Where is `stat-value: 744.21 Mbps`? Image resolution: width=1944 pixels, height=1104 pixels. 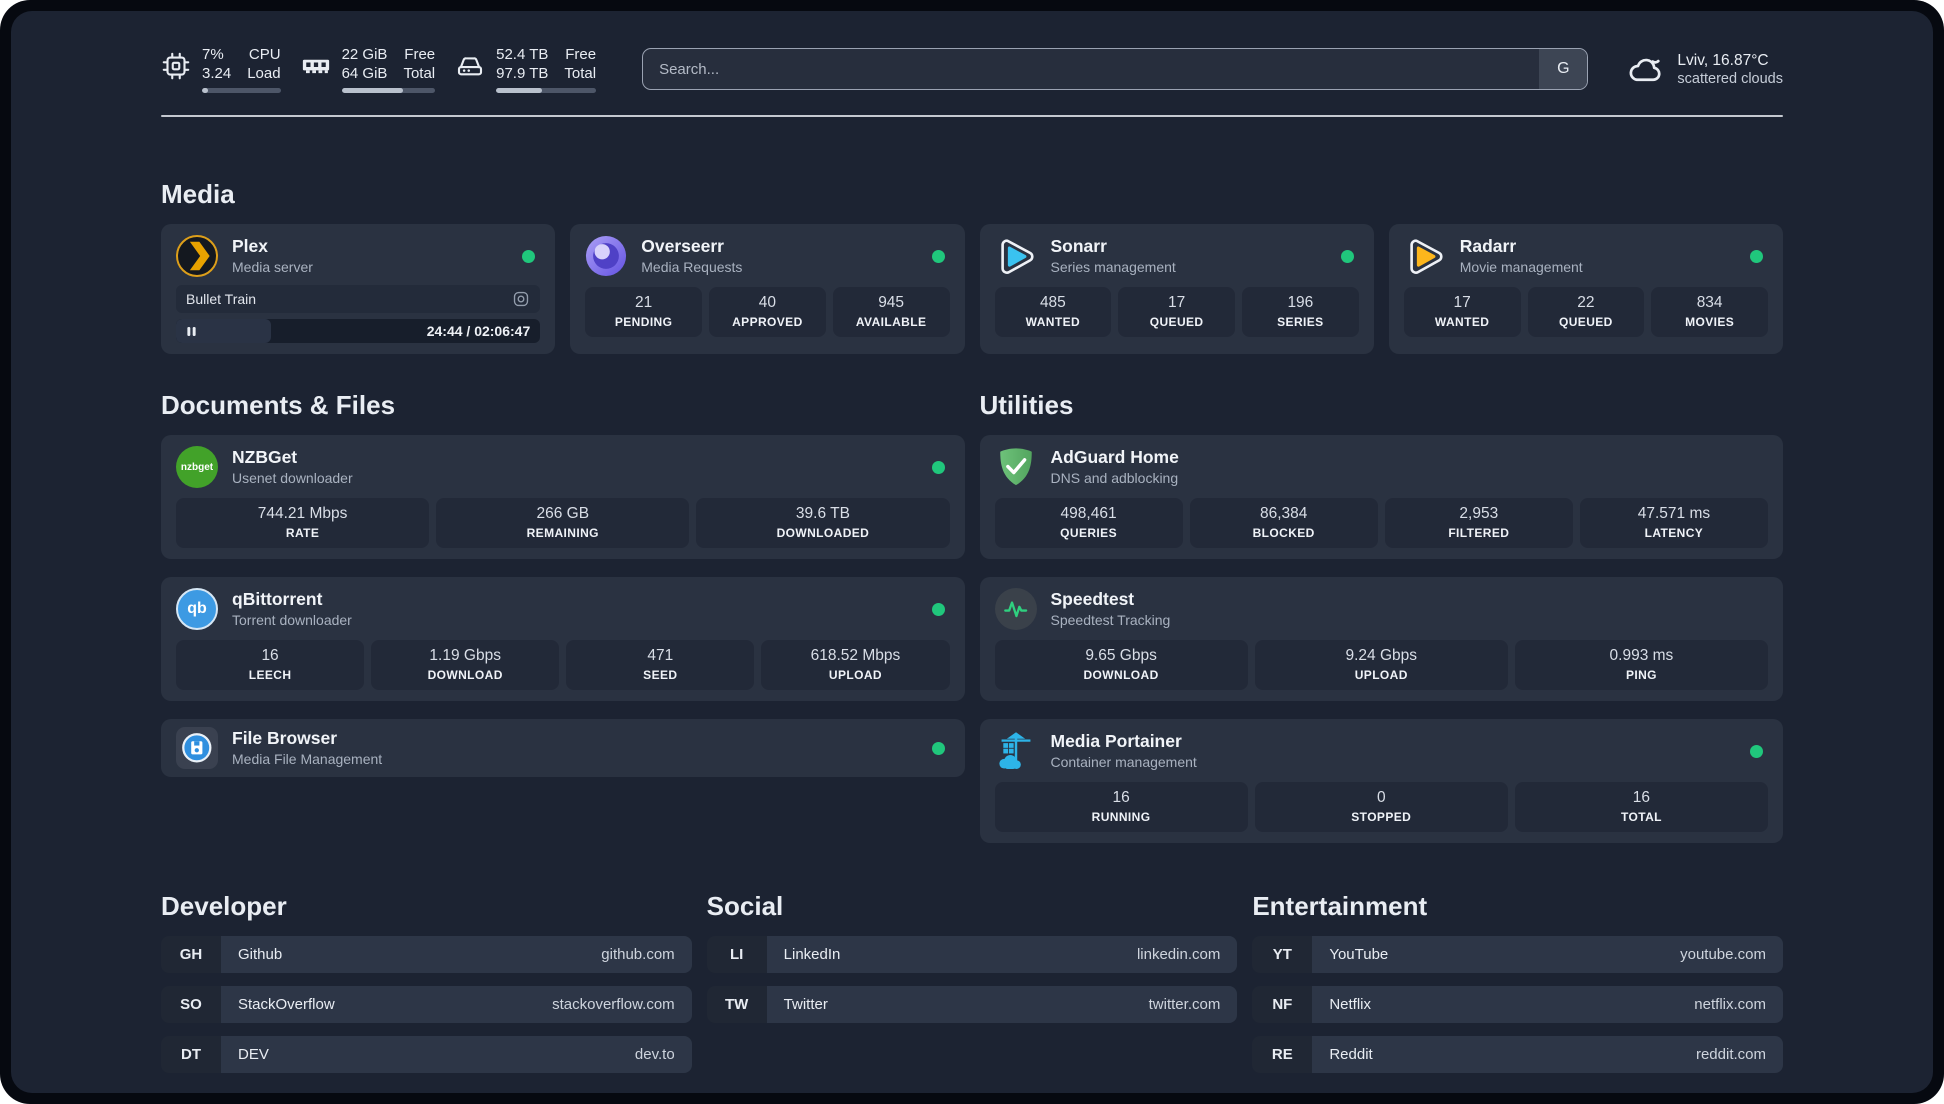
stat-value: 744.21 Mbps is located at coordinates (302, 513).